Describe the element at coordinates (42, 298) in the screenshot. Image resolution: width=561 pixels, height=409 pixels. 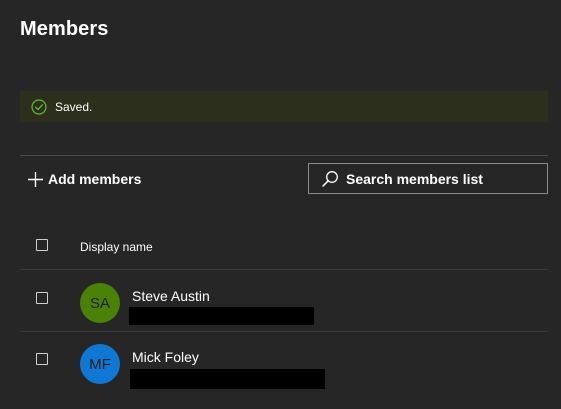
I see `row-checkbox-steve-austin` at that location.